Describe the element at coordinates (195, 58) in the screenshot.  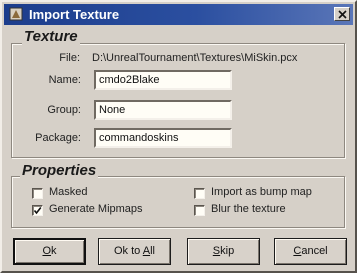
I see `file-path-value: D:\UnrealTournament\Textures\MiSkin.pcx` at that location.